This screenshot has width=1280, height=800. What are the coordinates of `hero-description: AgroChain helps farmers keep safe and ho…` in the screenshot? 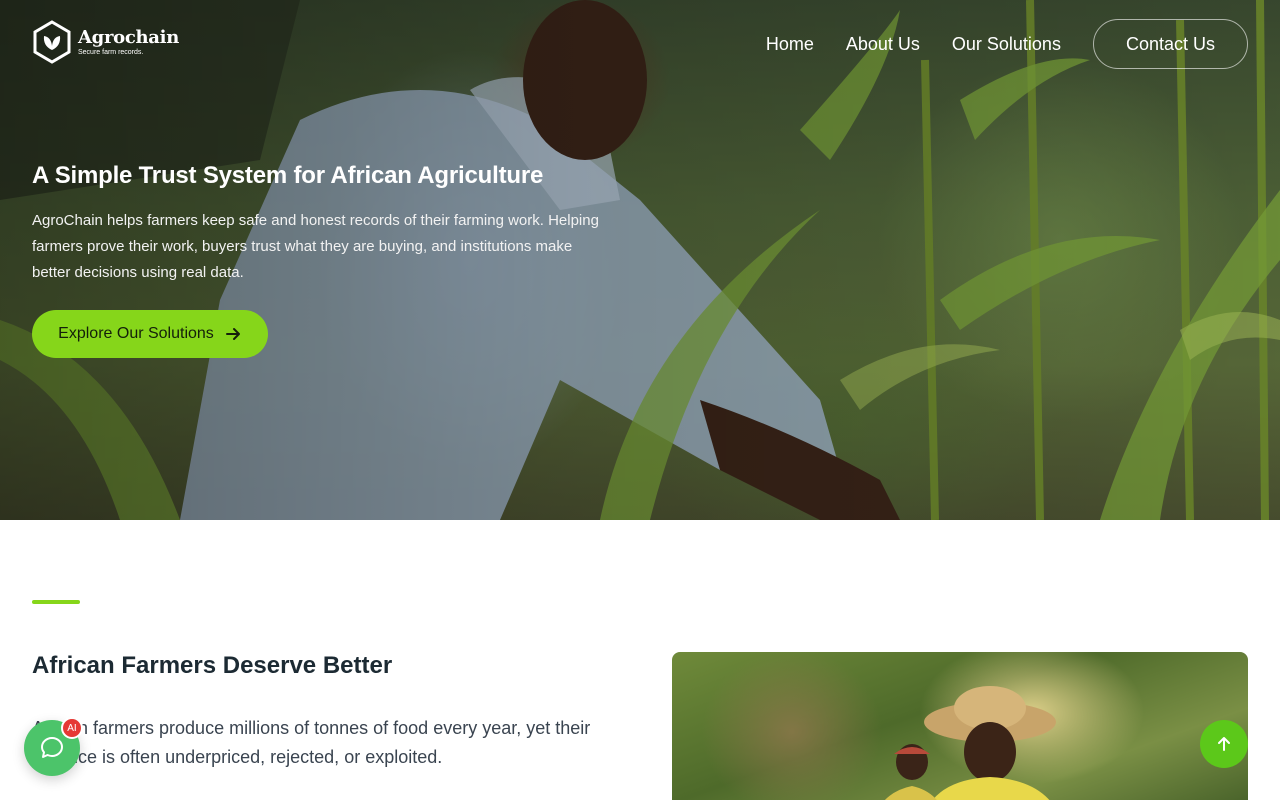 It's located at (315, 246).